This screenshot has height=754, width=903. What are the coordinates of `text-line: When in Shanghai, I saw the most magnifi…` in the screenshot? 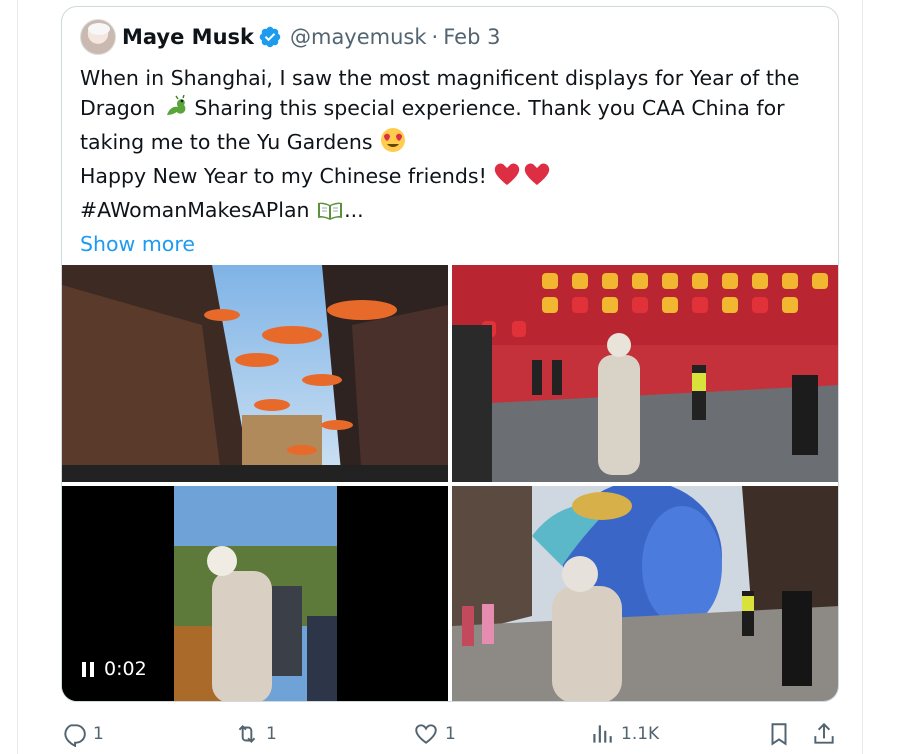 It's located at (440, 78).